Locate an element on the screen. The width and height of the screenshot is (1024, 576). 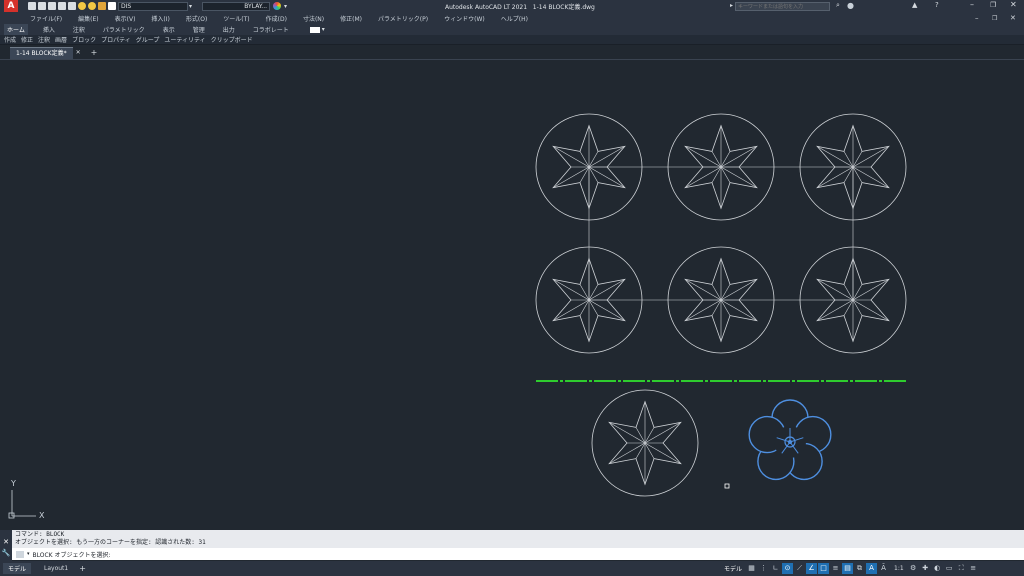
panel-layers: 画層 is located at coordinates (61, 39).